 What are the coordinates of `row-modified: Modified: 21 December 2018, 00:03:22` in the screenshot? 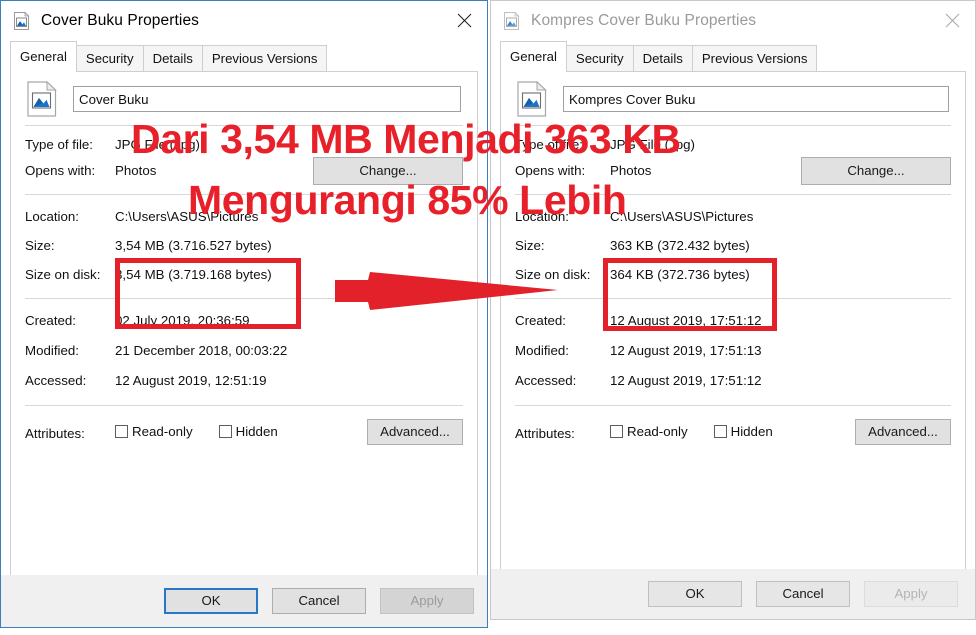 It's located at (244, 350).